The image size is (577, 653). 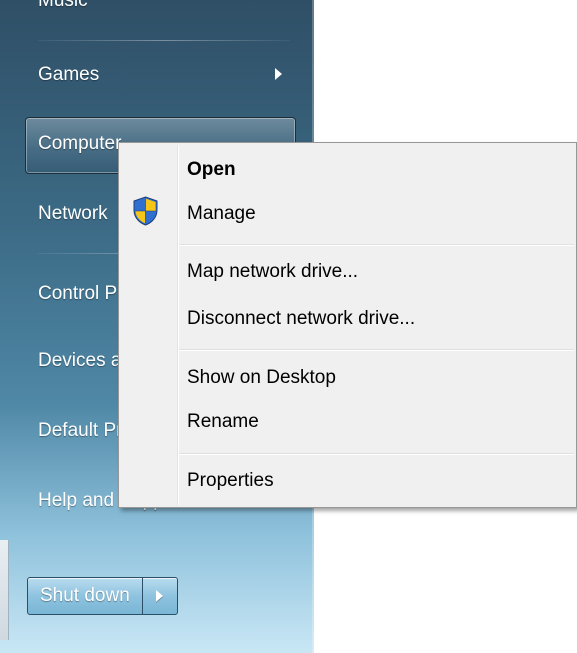 What do you see at coordinates (73, 214) in the screenshot?
I see `start-item-network: Network` at bounding box center [73, 214].